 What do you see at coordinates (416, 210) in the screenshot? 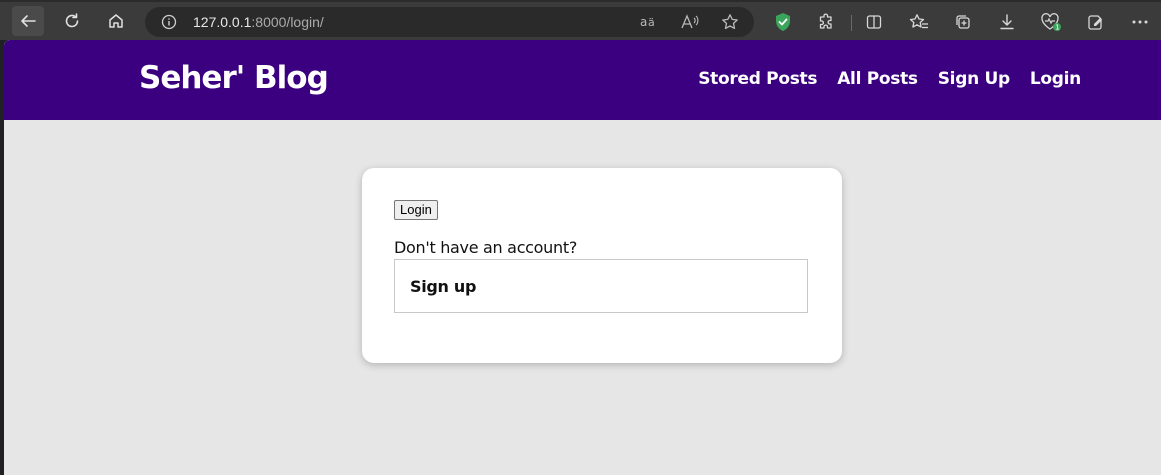
I see `login-button: Login` at bounding box center [416, 210].